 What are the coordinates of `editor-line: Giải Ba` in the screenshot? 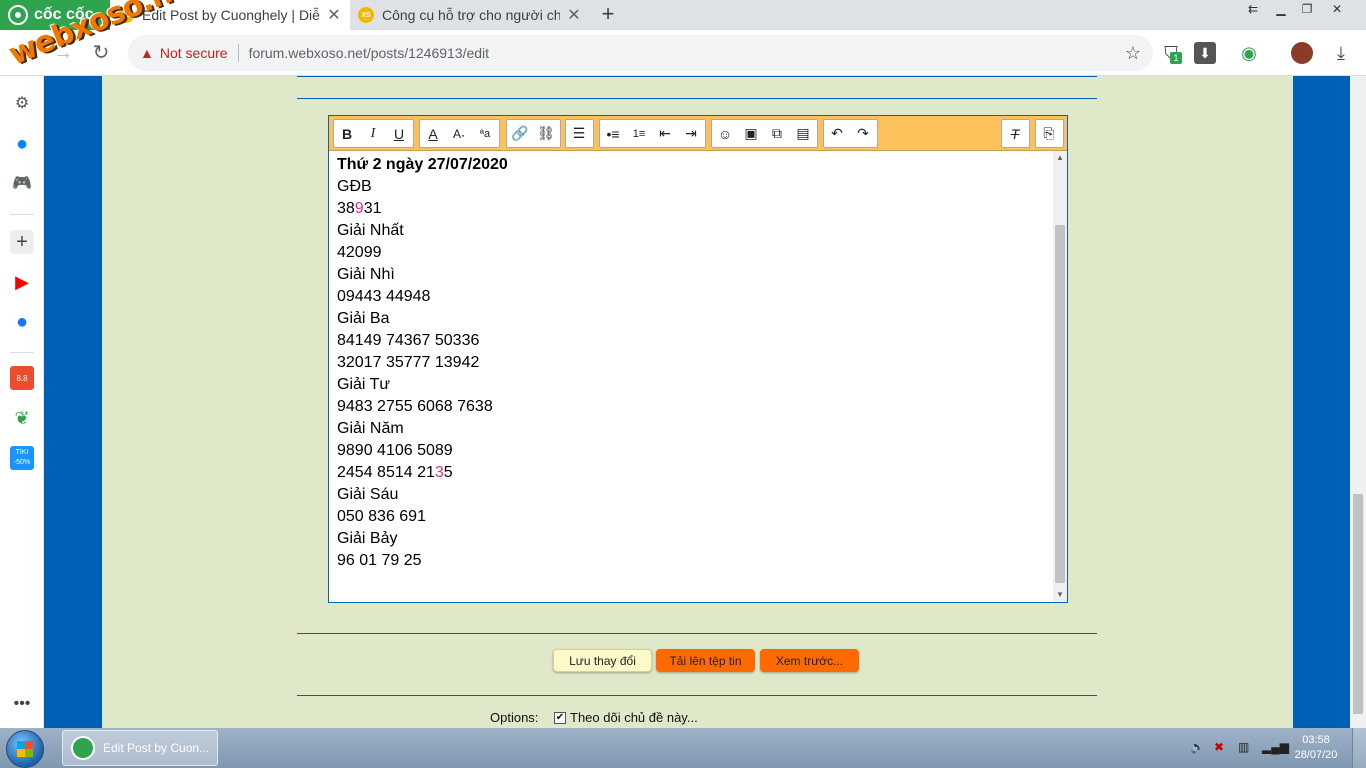 It's located at (363, 318).